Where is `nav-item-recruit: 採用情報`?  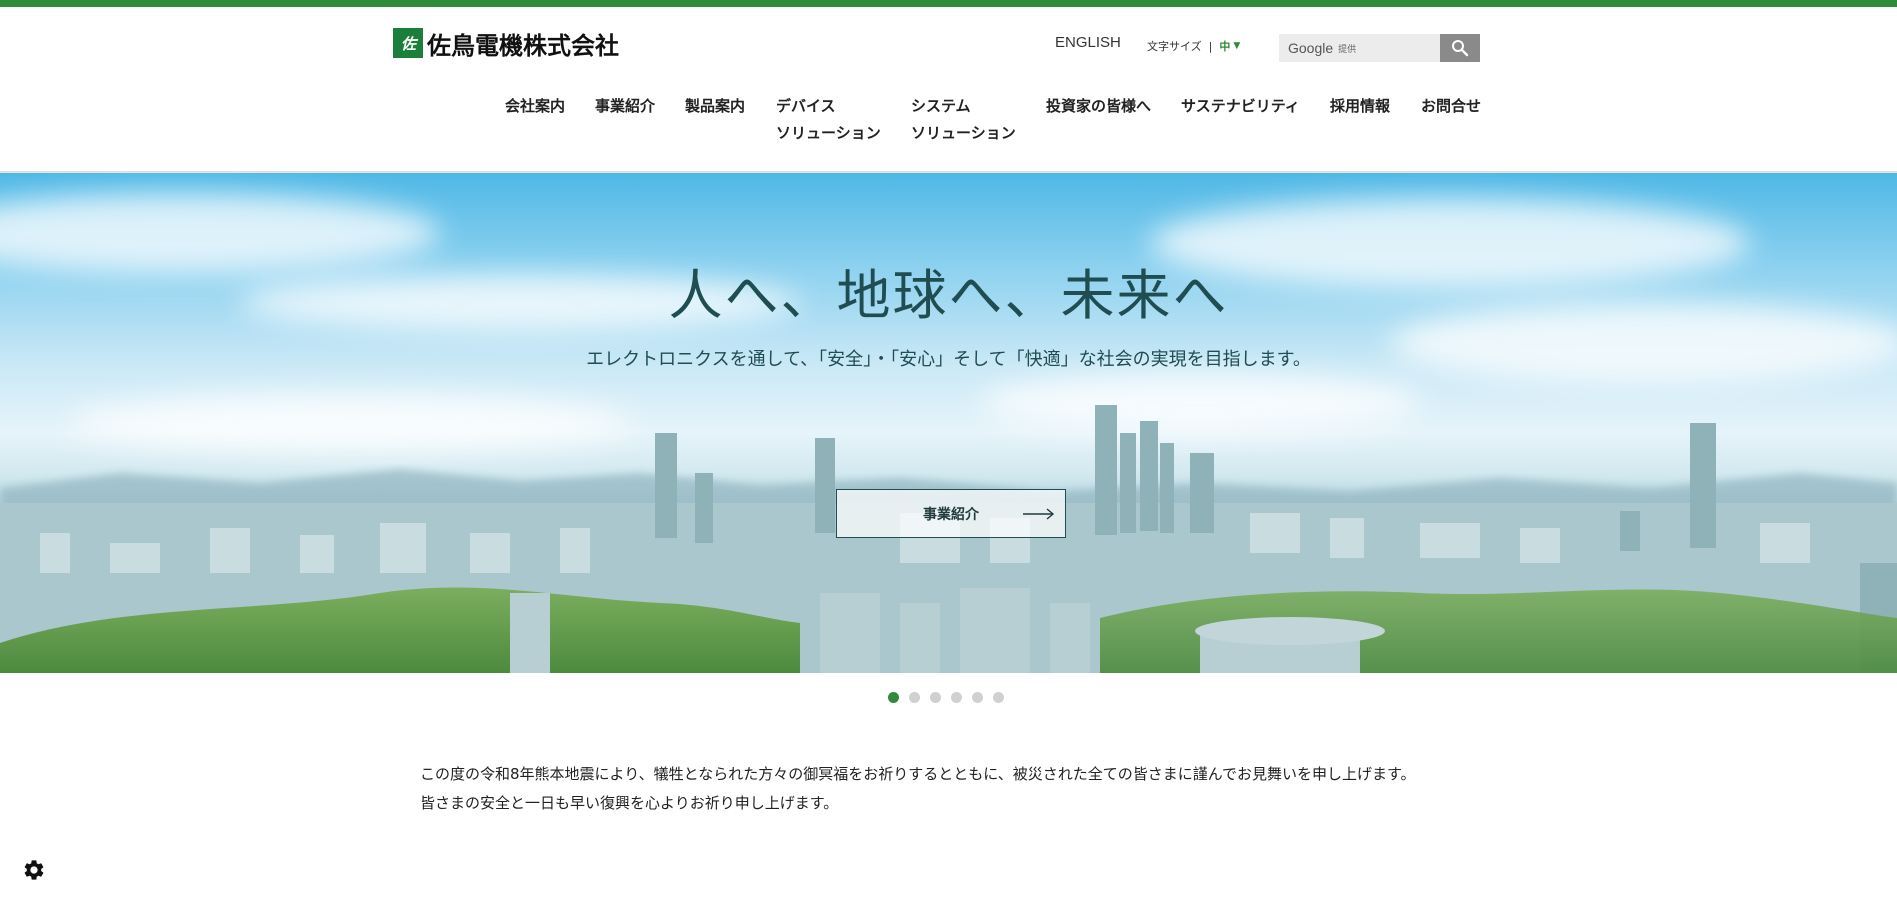
nav-item-recruit: 採用情報 is located at coordinates (1360, 106).